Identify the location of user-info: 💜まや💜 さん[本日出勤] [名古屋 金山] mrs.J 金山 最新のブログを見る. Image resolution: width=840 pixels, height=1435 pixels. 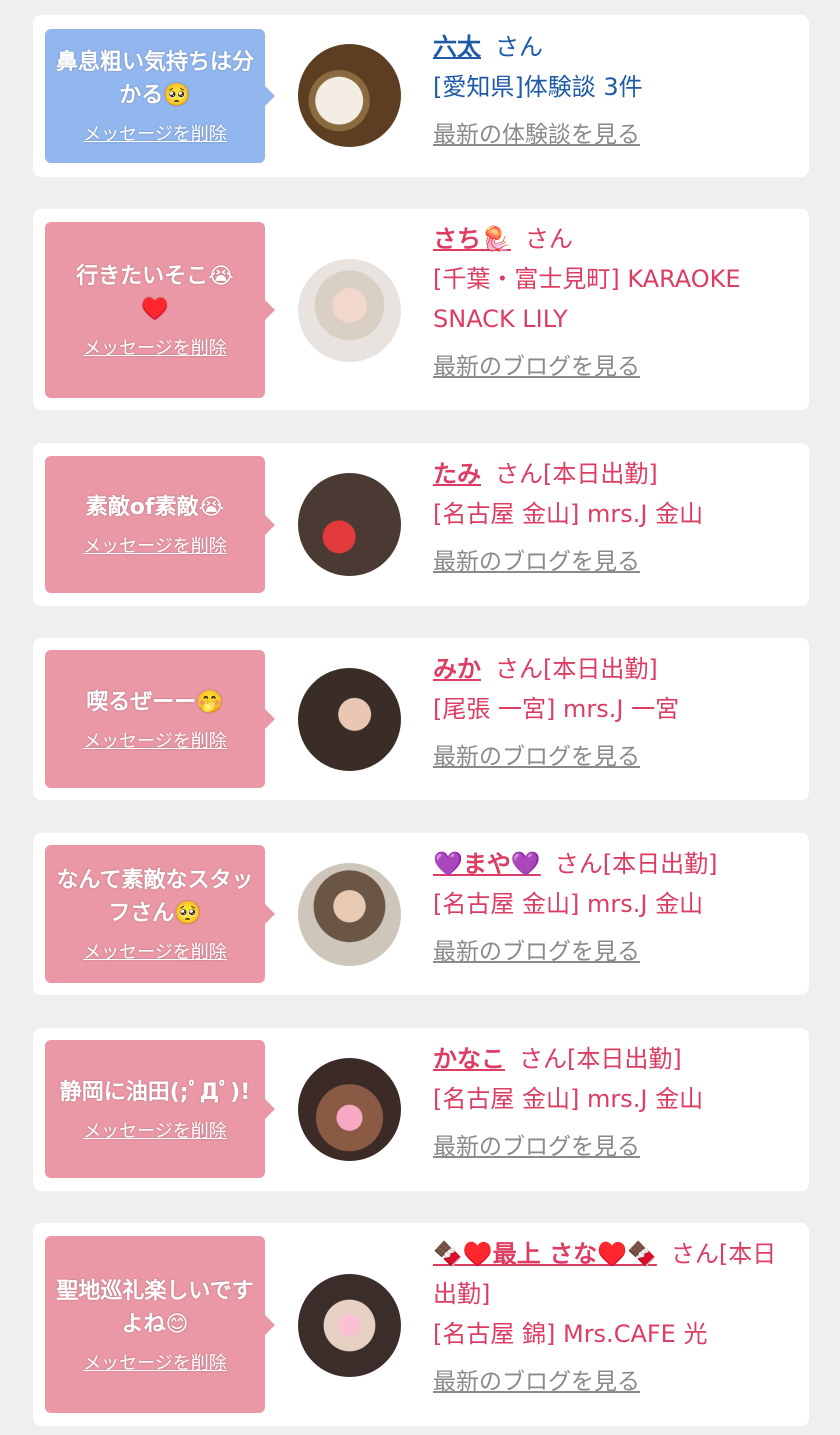
(613, 906).